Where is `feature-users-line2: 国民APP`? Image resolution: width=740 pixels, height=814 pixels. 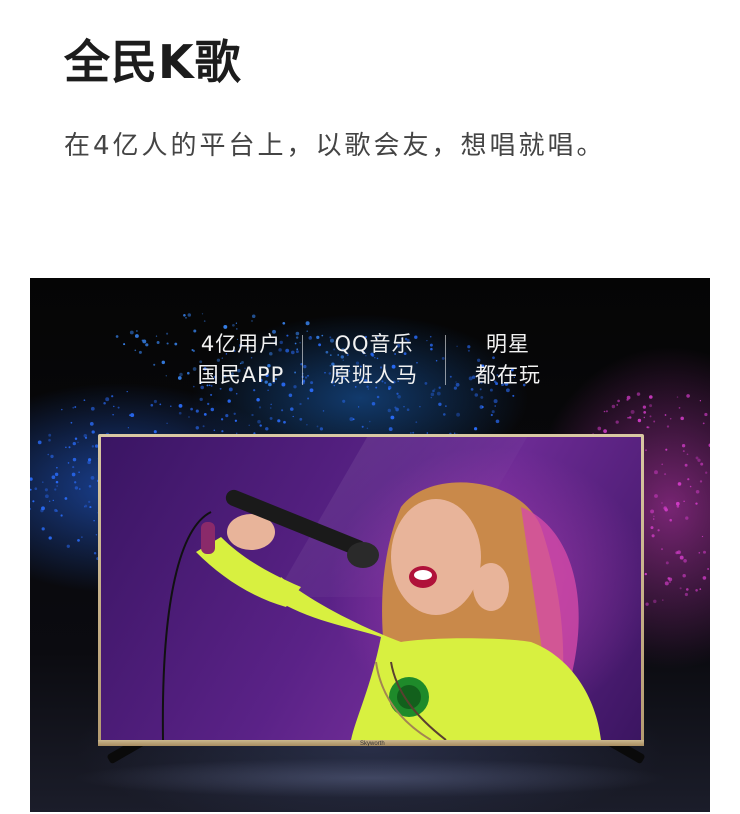
feature-users-line2: 国民APP is located at coordinates (241, 375).